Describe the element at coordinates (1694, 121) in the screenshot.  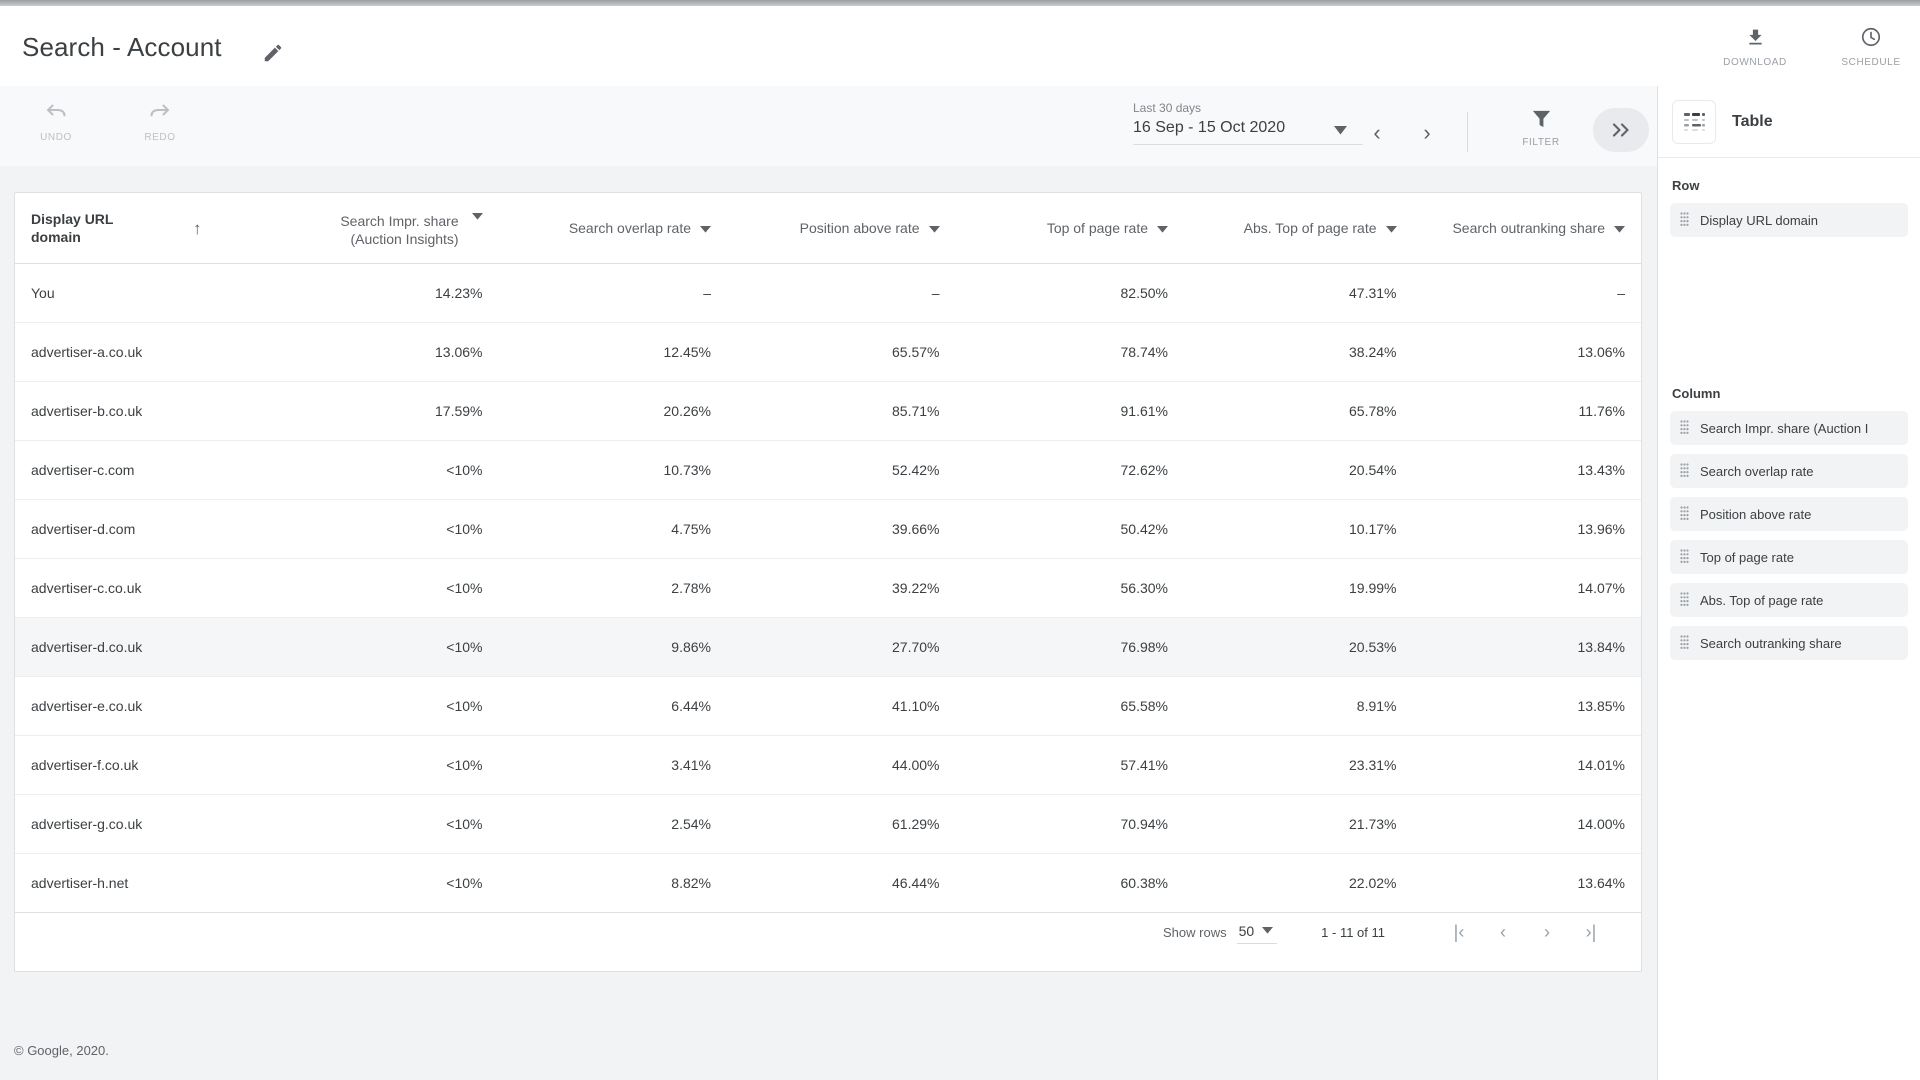
I see `table-icon` at that location.